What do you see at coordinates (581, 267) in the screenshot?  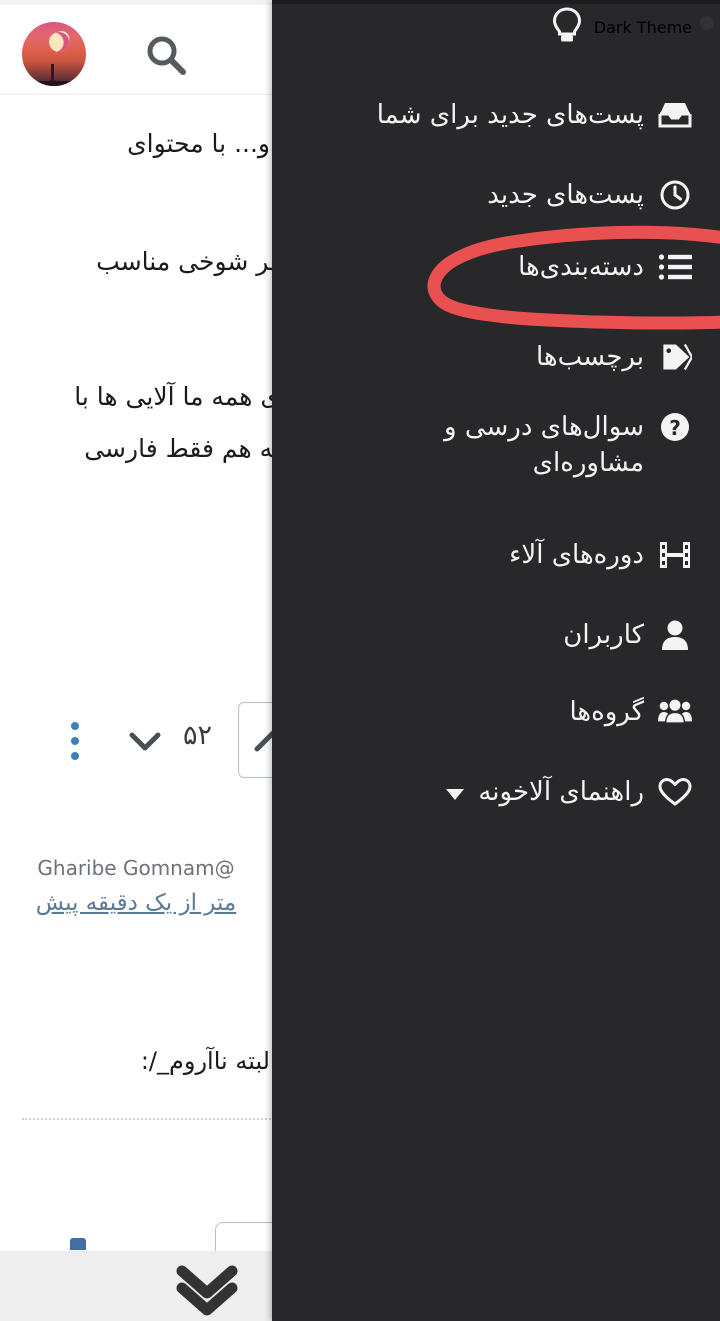 I see `menu-item-label: دسته‌بندی‌ها` at bounding box center [581, 267].